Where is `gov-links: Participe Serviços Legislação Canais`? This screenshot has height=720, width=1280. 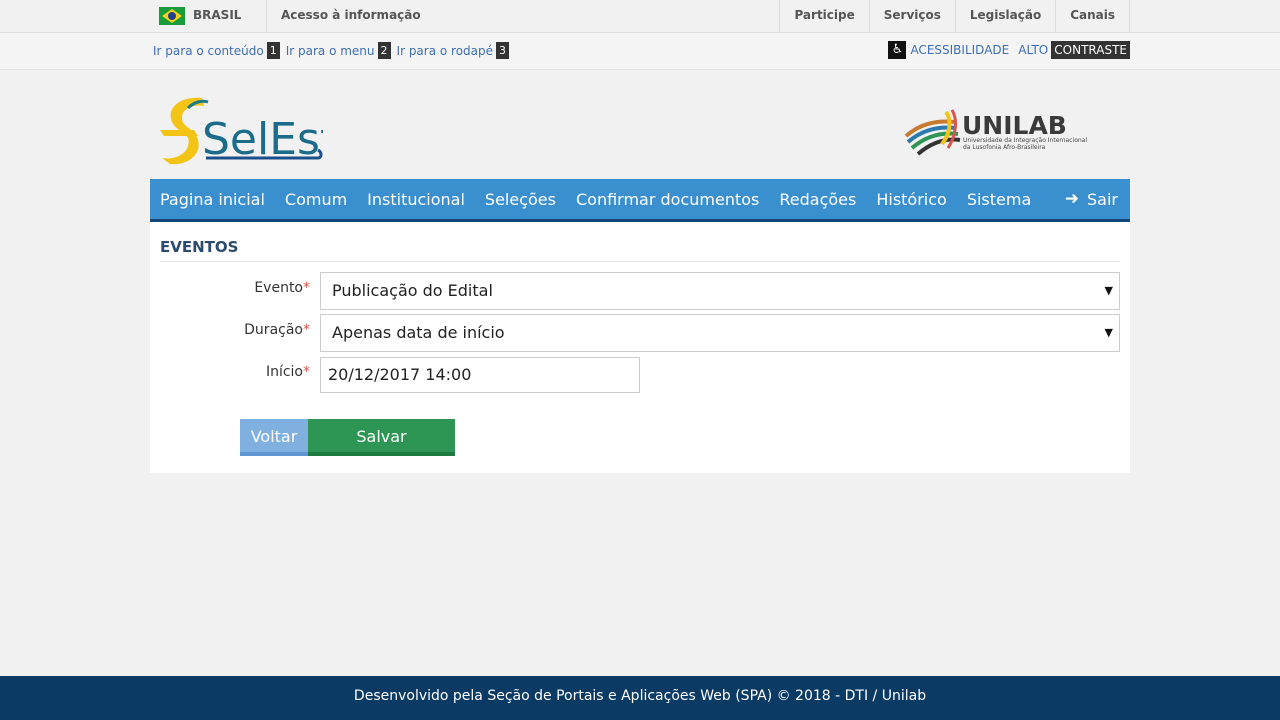 gov-links: Participe Serviços Legislação Canais is located at coordinates (954, 16).